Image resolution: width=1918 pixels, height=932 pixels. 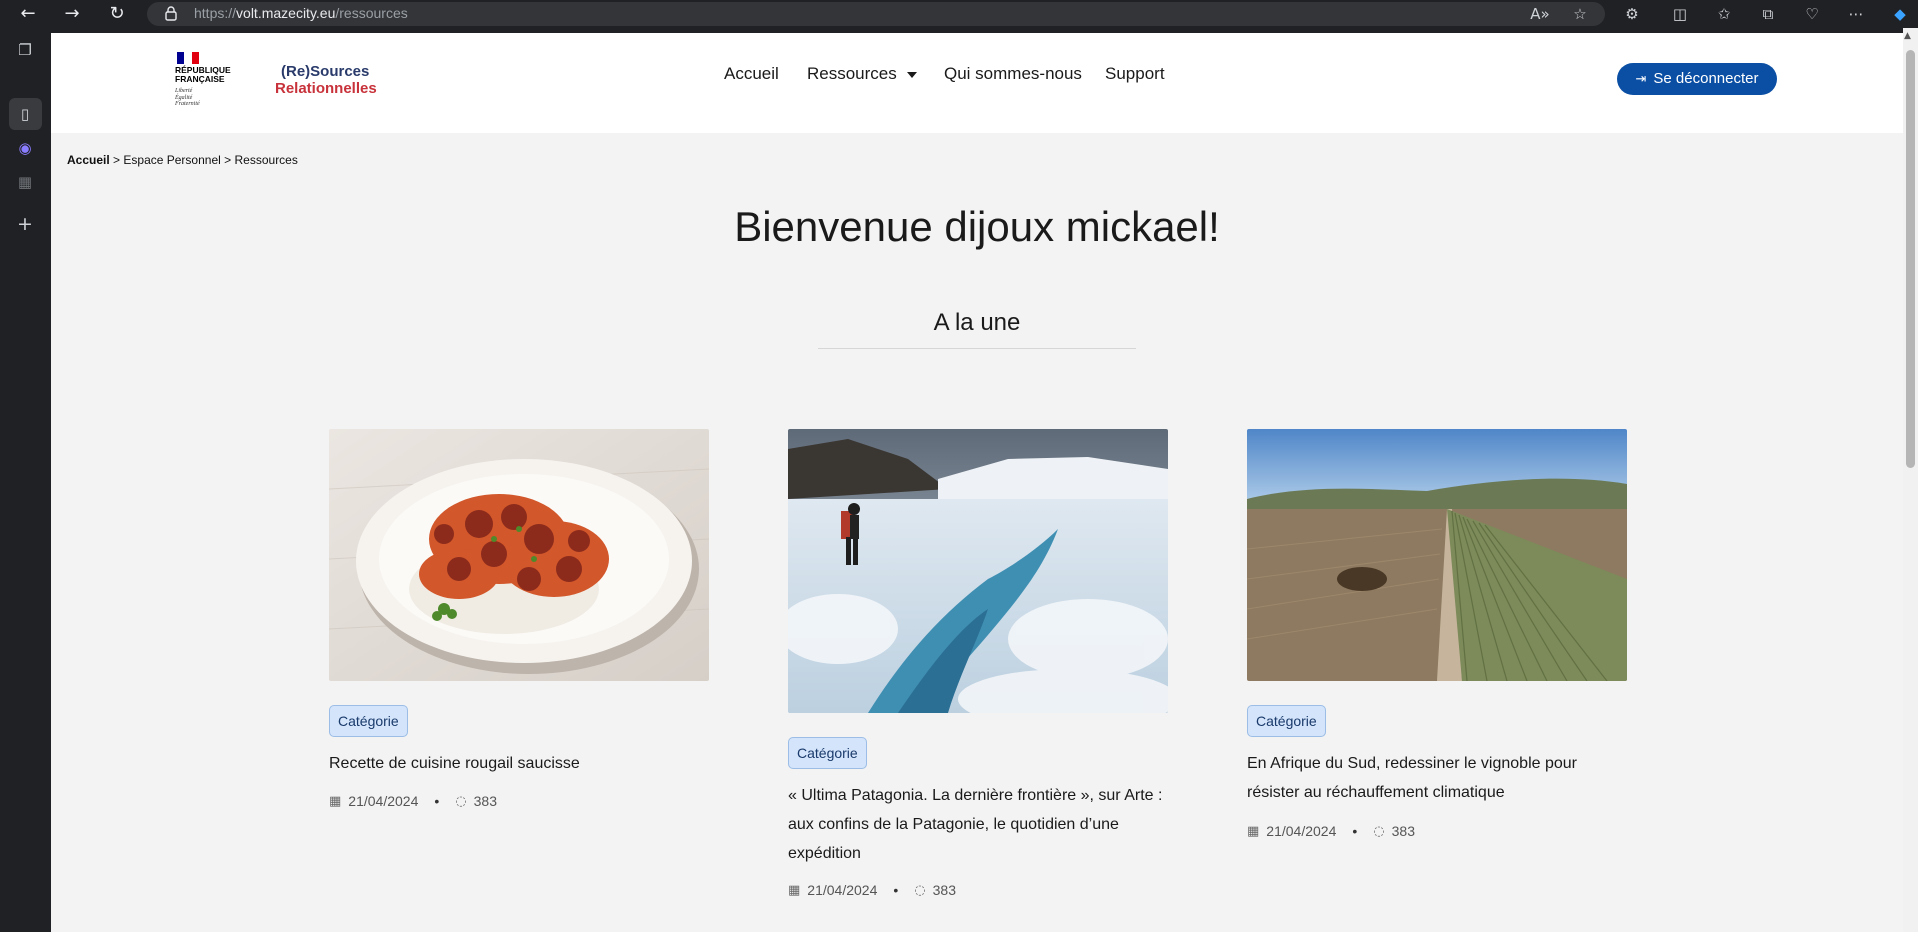 What do you see at coordinates (1900, 14) in the screenshot?
I see `copilot-icon: ◆` at bounding box center [1900, 14].